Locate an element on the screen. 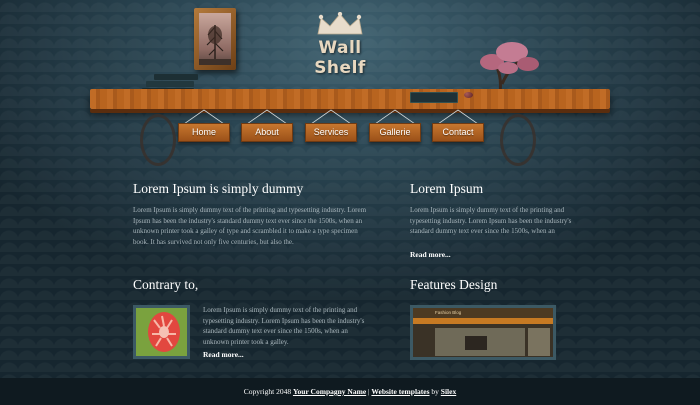 The image size is (700, 405). flower-thumbnail-image is located at coordinates (161, 332).